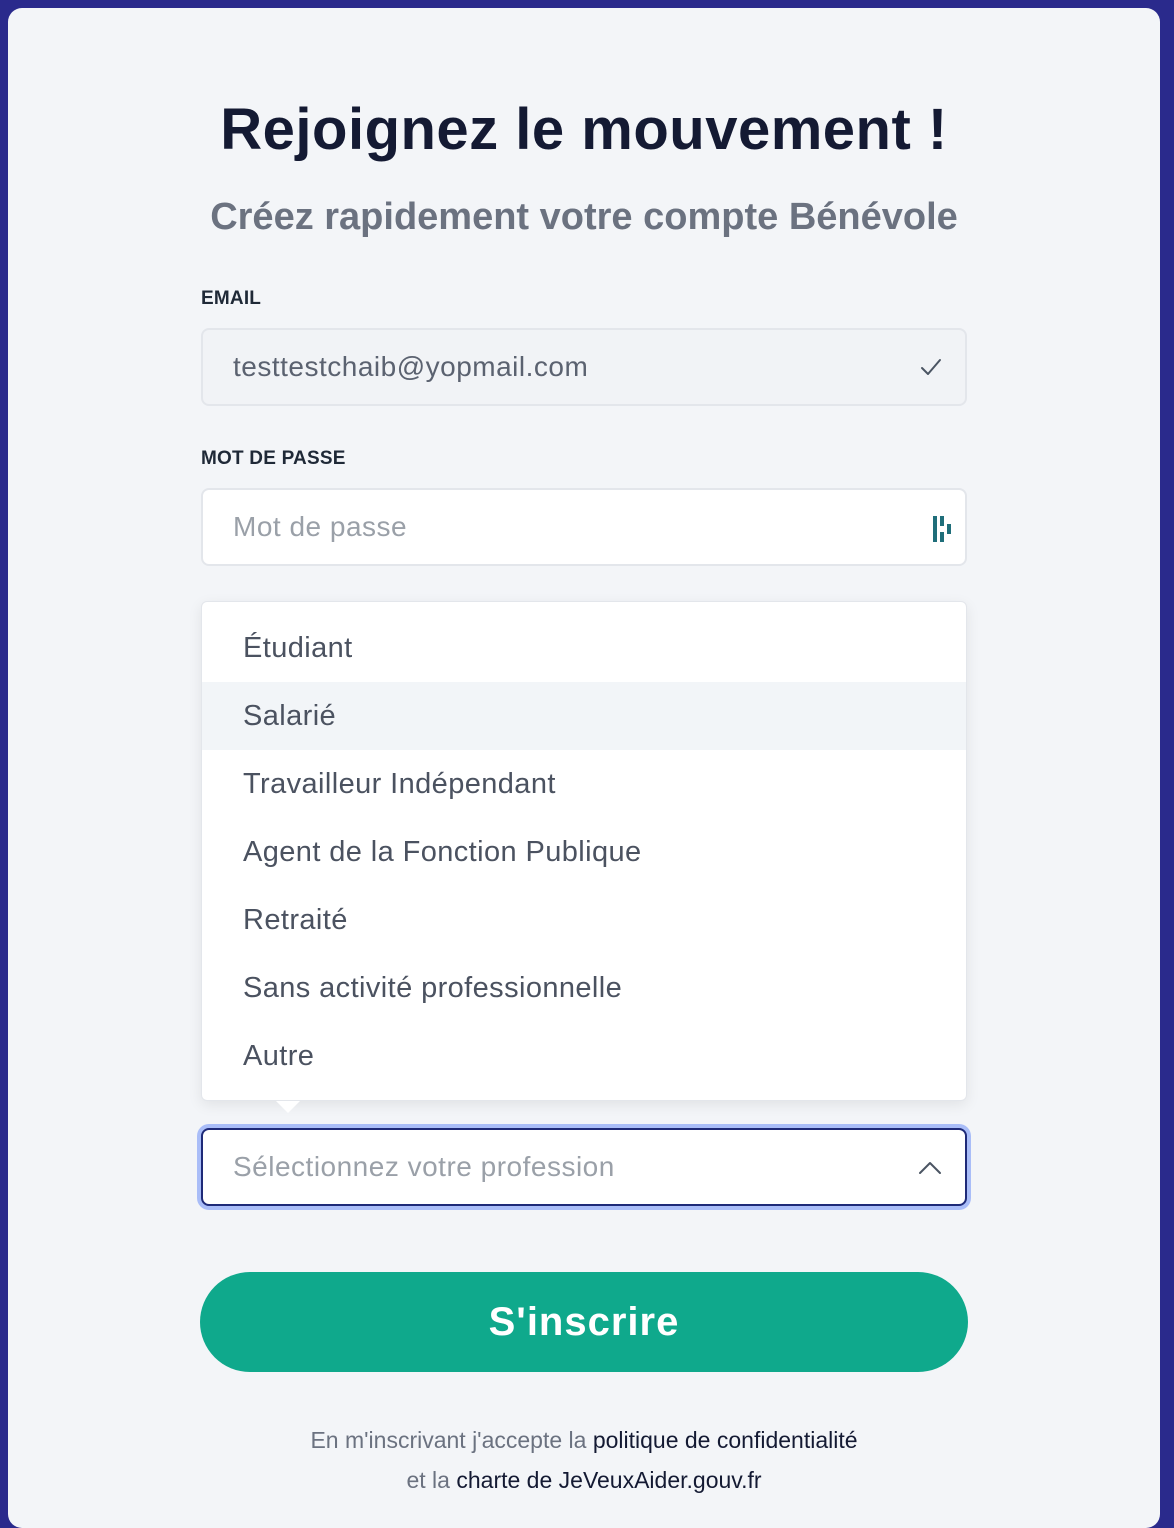 The height and width of the screenshot is (1528, 1174). What do you see at coordinates (584, 527) in the screenshot?
I see `password-field: Mot de passe` at bounding box center [584, 527].